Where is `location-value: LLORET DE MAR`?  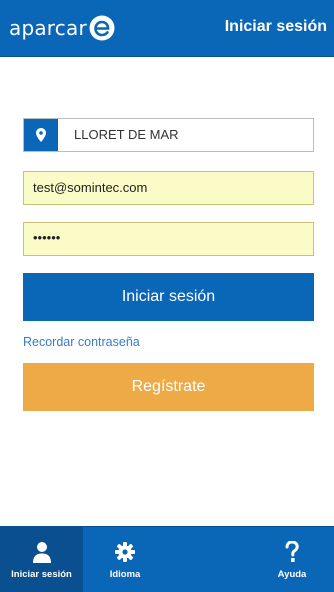 location-value: LLORET DE MAR is located at coordinates (126, 134).